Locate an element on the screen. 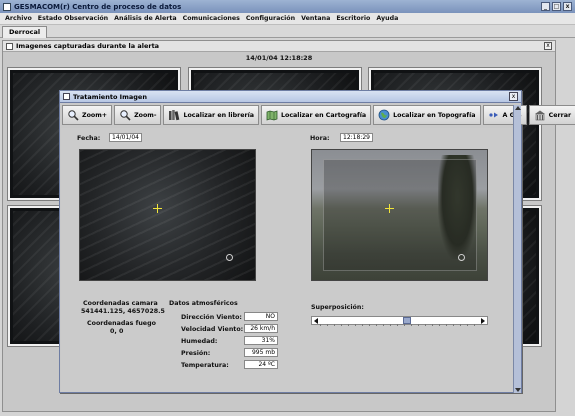 The height and width of the screenshot is (416, 575). capture-timestamp: 14/01/04 12:18:28 is located at coordinates (279, 58).